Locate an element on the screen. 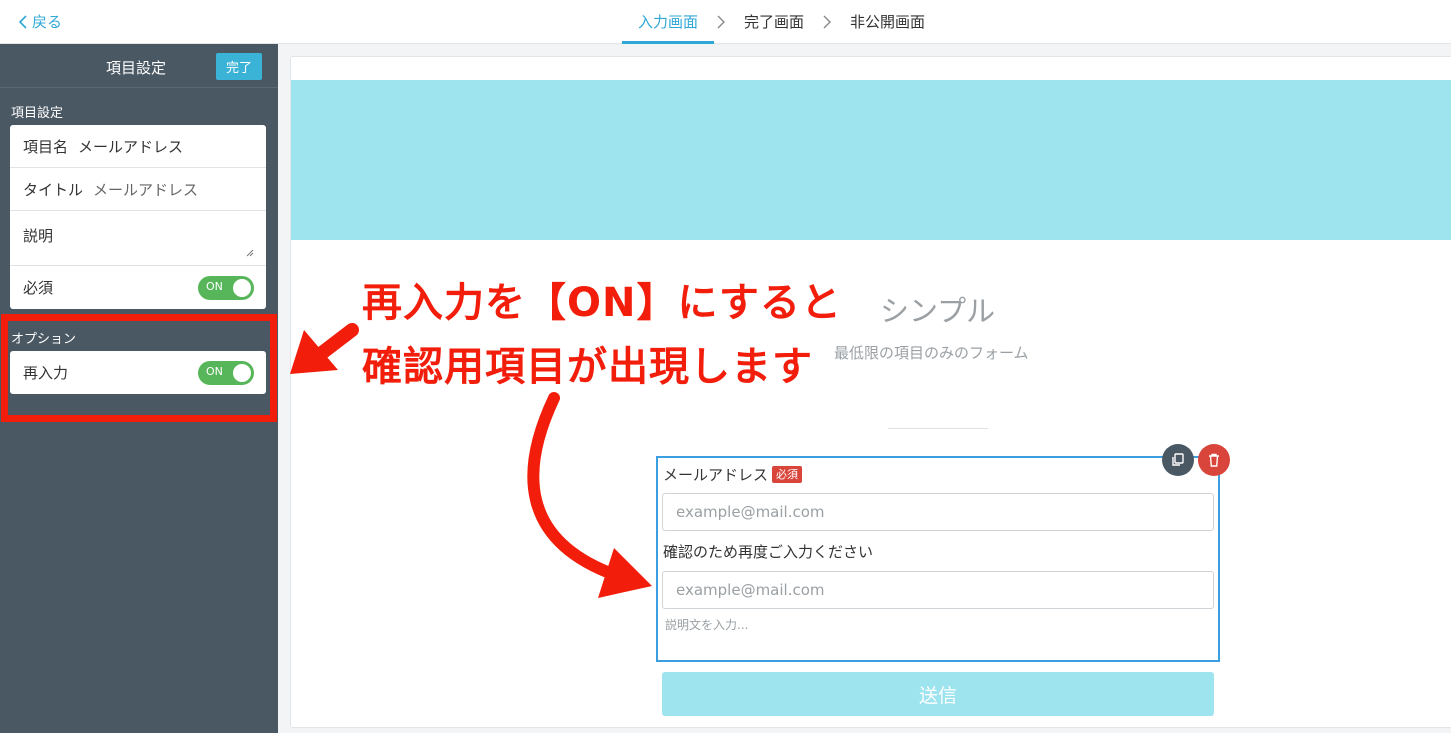 The height and width of the screenshot is (733, 1451). form-subtitle: 最低限の項目のみのフォーム is located at coordinates (931, 352).